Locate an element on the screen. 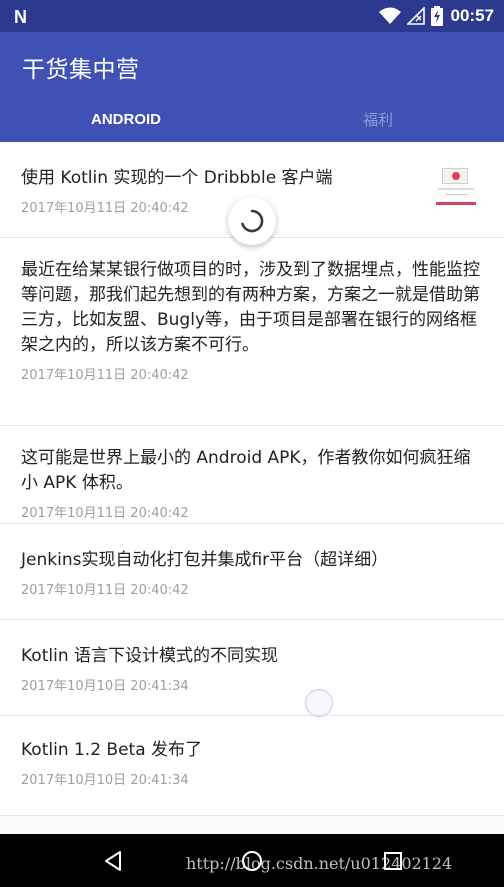 The width and height of the screenshot is (504, 887). article-title: Jenkins实现自动化打包并集成fir平台（超详细） is located at coordinates (205, 560).